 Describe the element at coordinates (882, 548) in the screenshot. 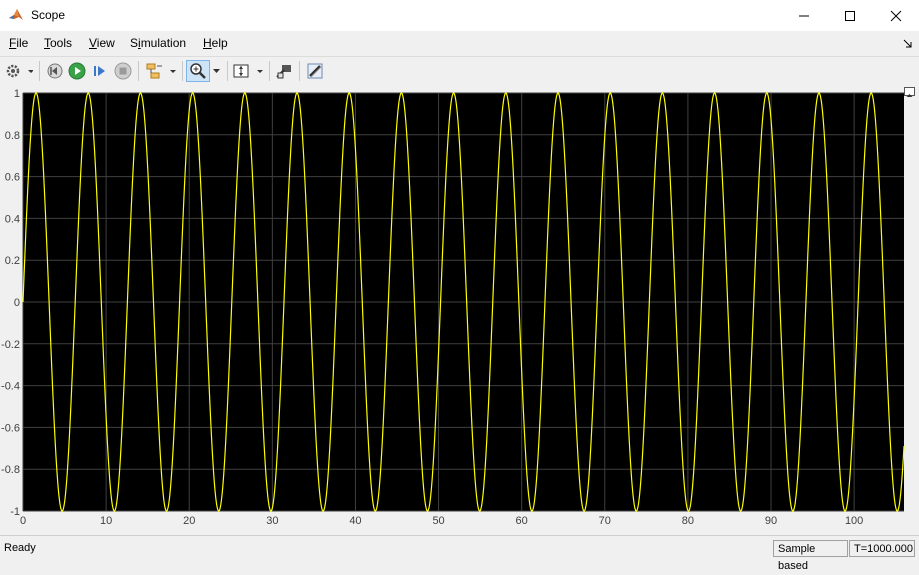

I see `status-sim-time: T=1000.000` at that location.